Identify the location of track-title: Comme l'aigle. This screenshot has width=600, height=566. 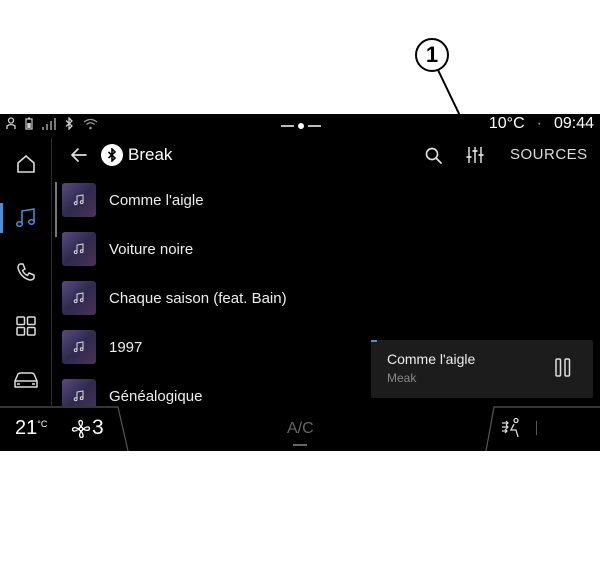
(156, 200).